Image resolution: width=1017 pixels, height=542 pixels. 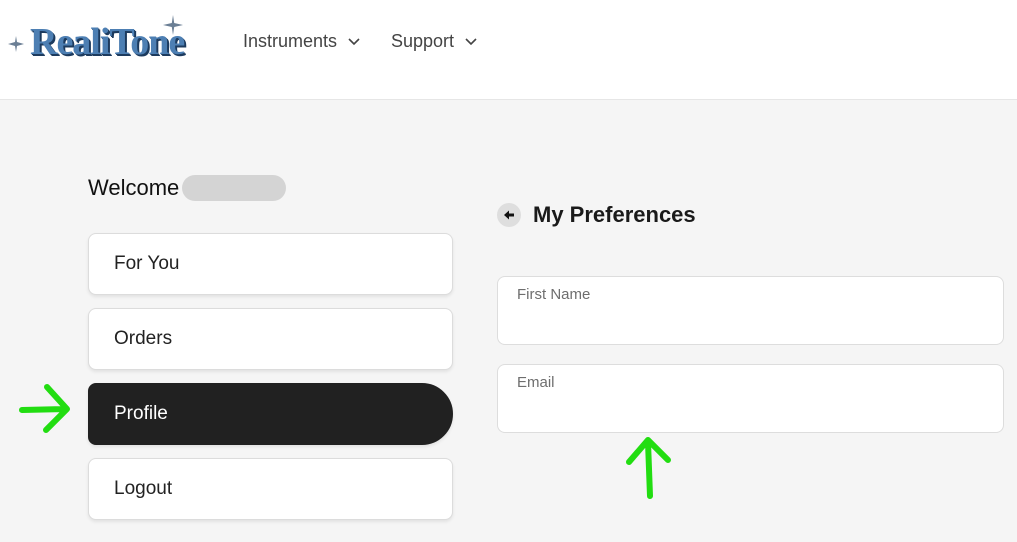 I want to click on nav-instruments-label: Instruments, so click(x=290, y=40).